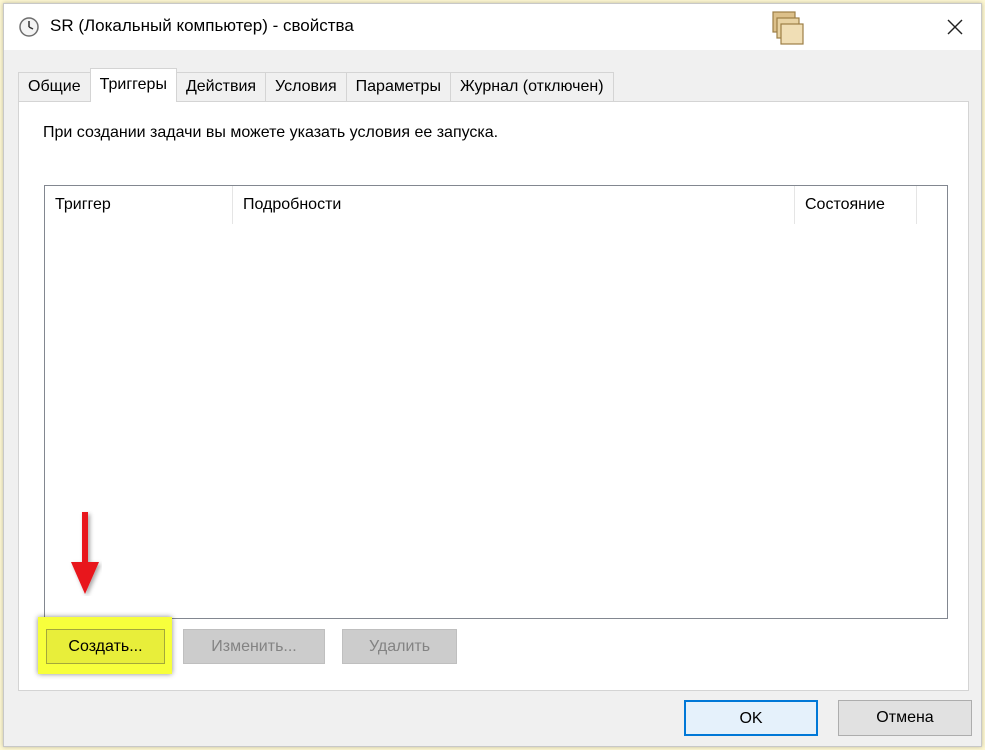 This screenshot has width=985, height=750. I want to click on ok-button: OK, so click(751, 718).